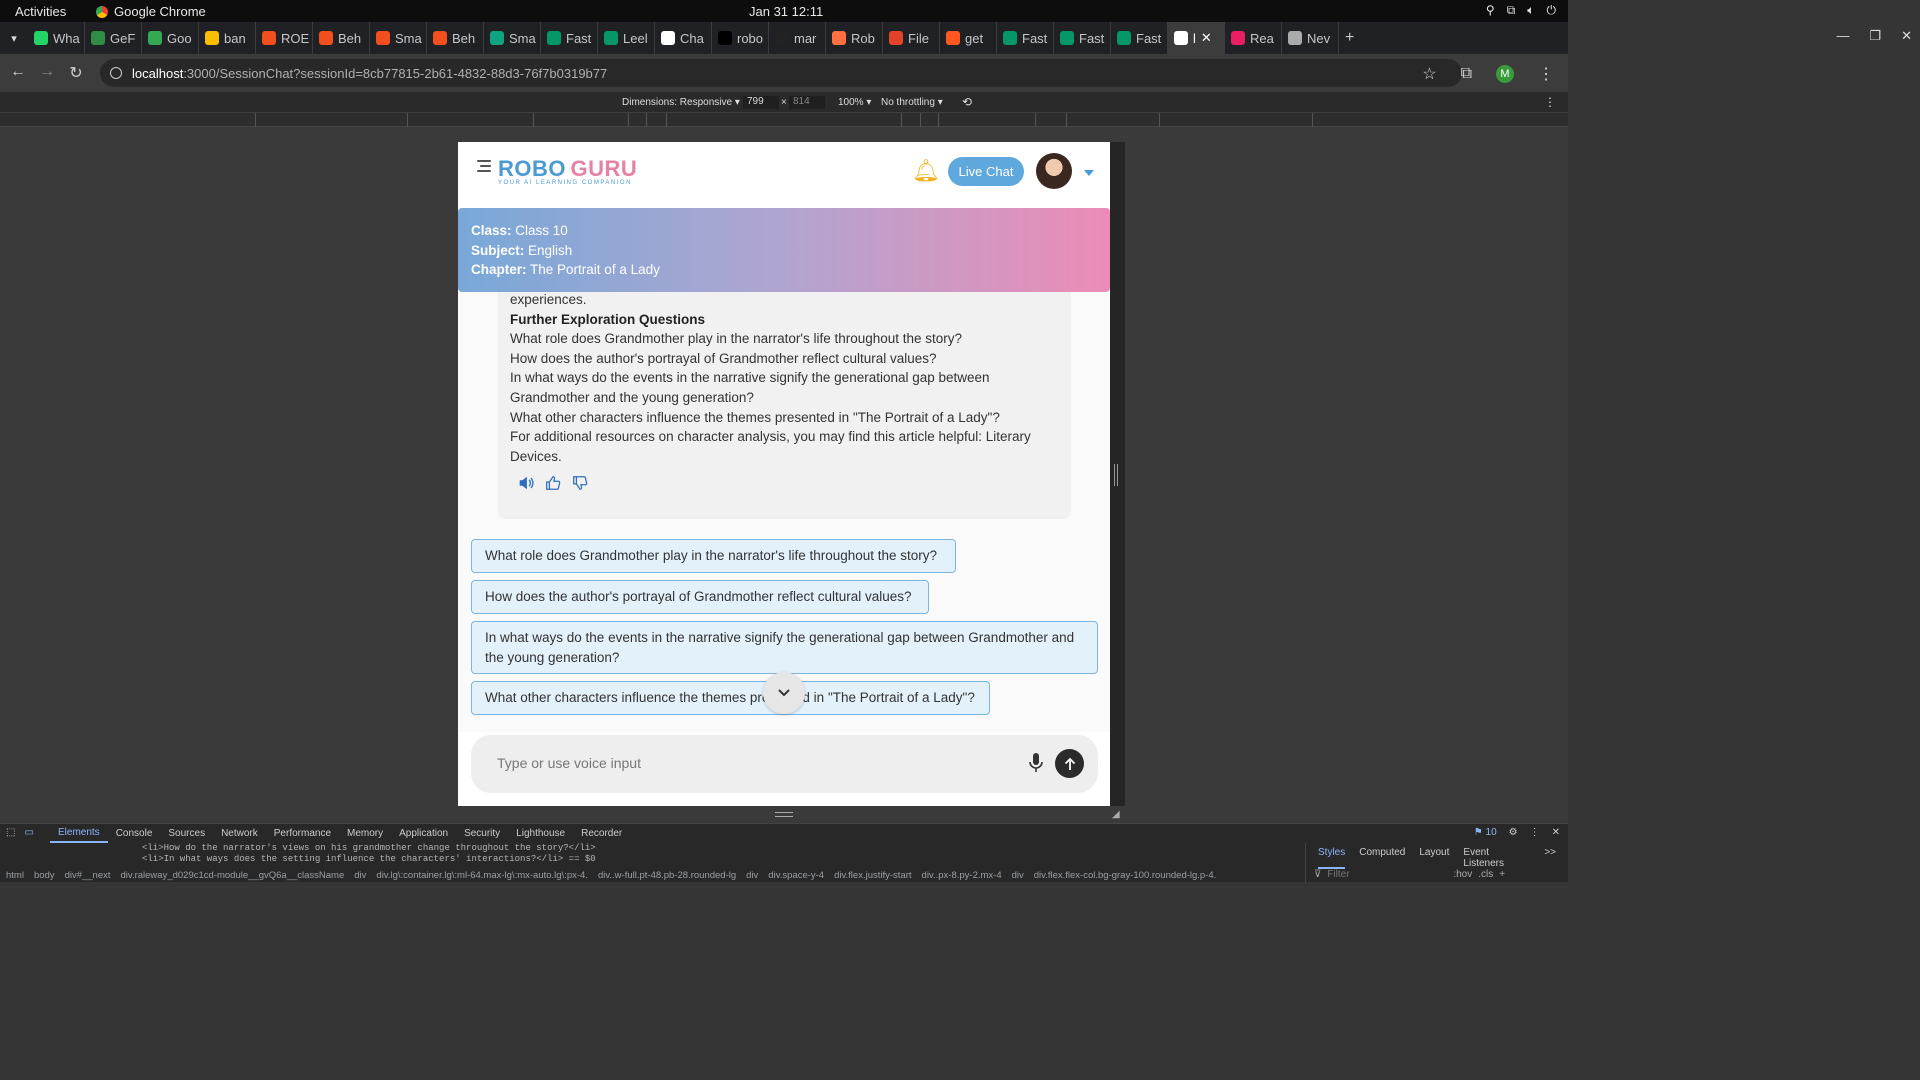  Describe the element at coordinates (784, 814) in the screenshot. I see `viewport-resize-handle-bottom` at that location.